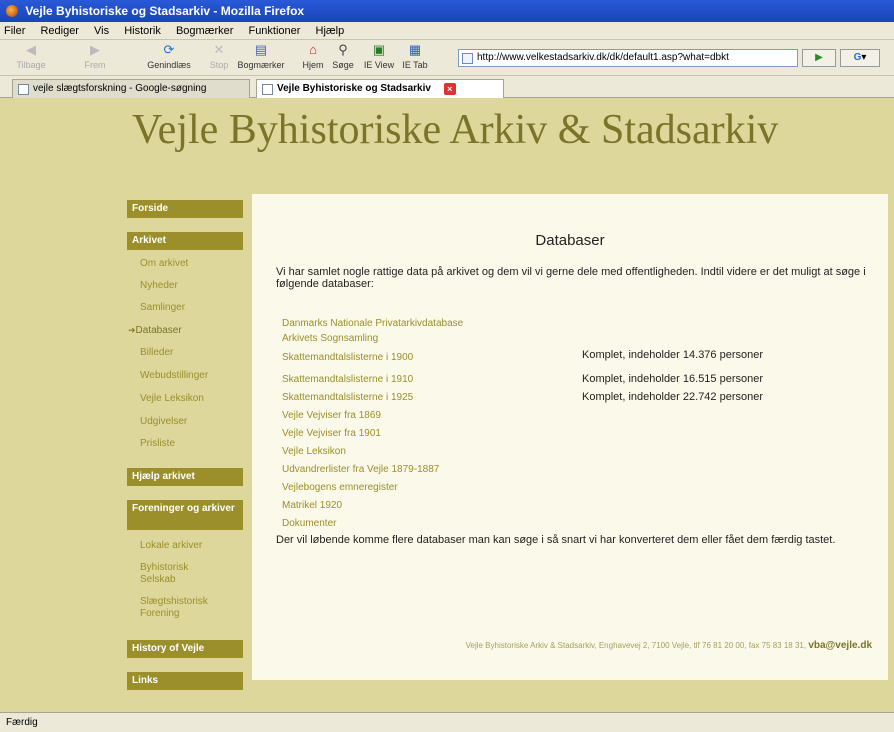  What do you see at coordinates (195, 264) in the screenshot?
I see `nav-om-arkivet: Om arkivet` at bounding box center [195, 264].